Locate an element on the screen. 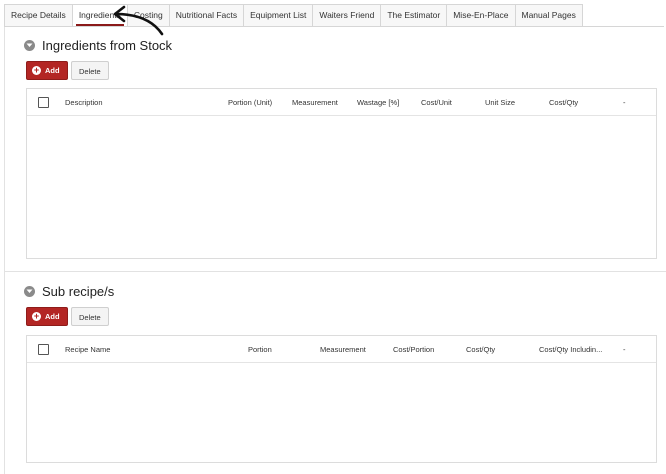  column-header: Cost/Portion is located at coordinates (413, 349).